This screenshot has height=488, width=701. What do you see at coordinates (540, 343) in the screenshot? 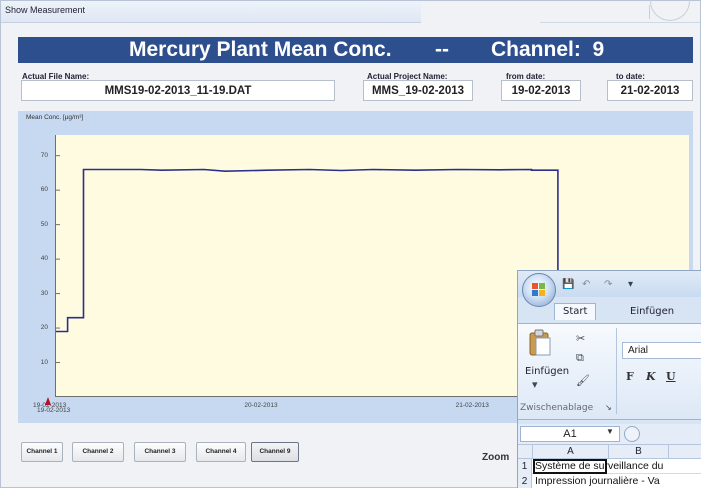
I see `paste-icon` at bounding box center [540, 343].